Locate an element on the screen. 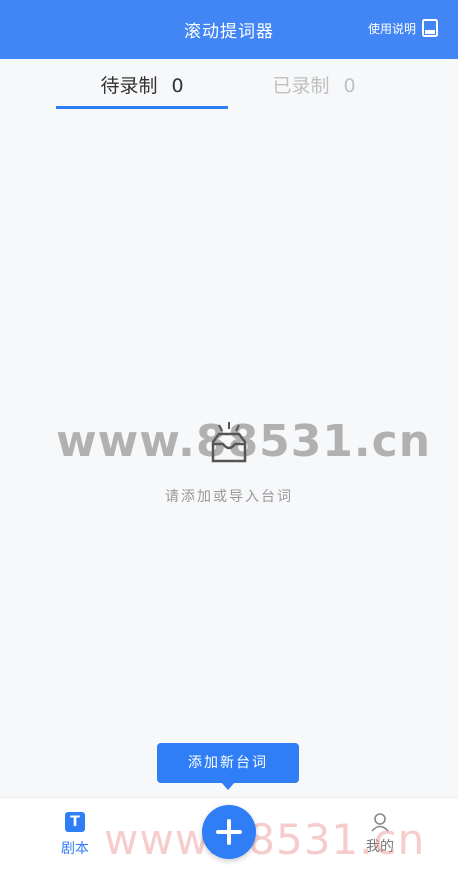 Image resolution: width=458 pixels, height=871 pixels. book-icon is located at coordinates (430, 28).